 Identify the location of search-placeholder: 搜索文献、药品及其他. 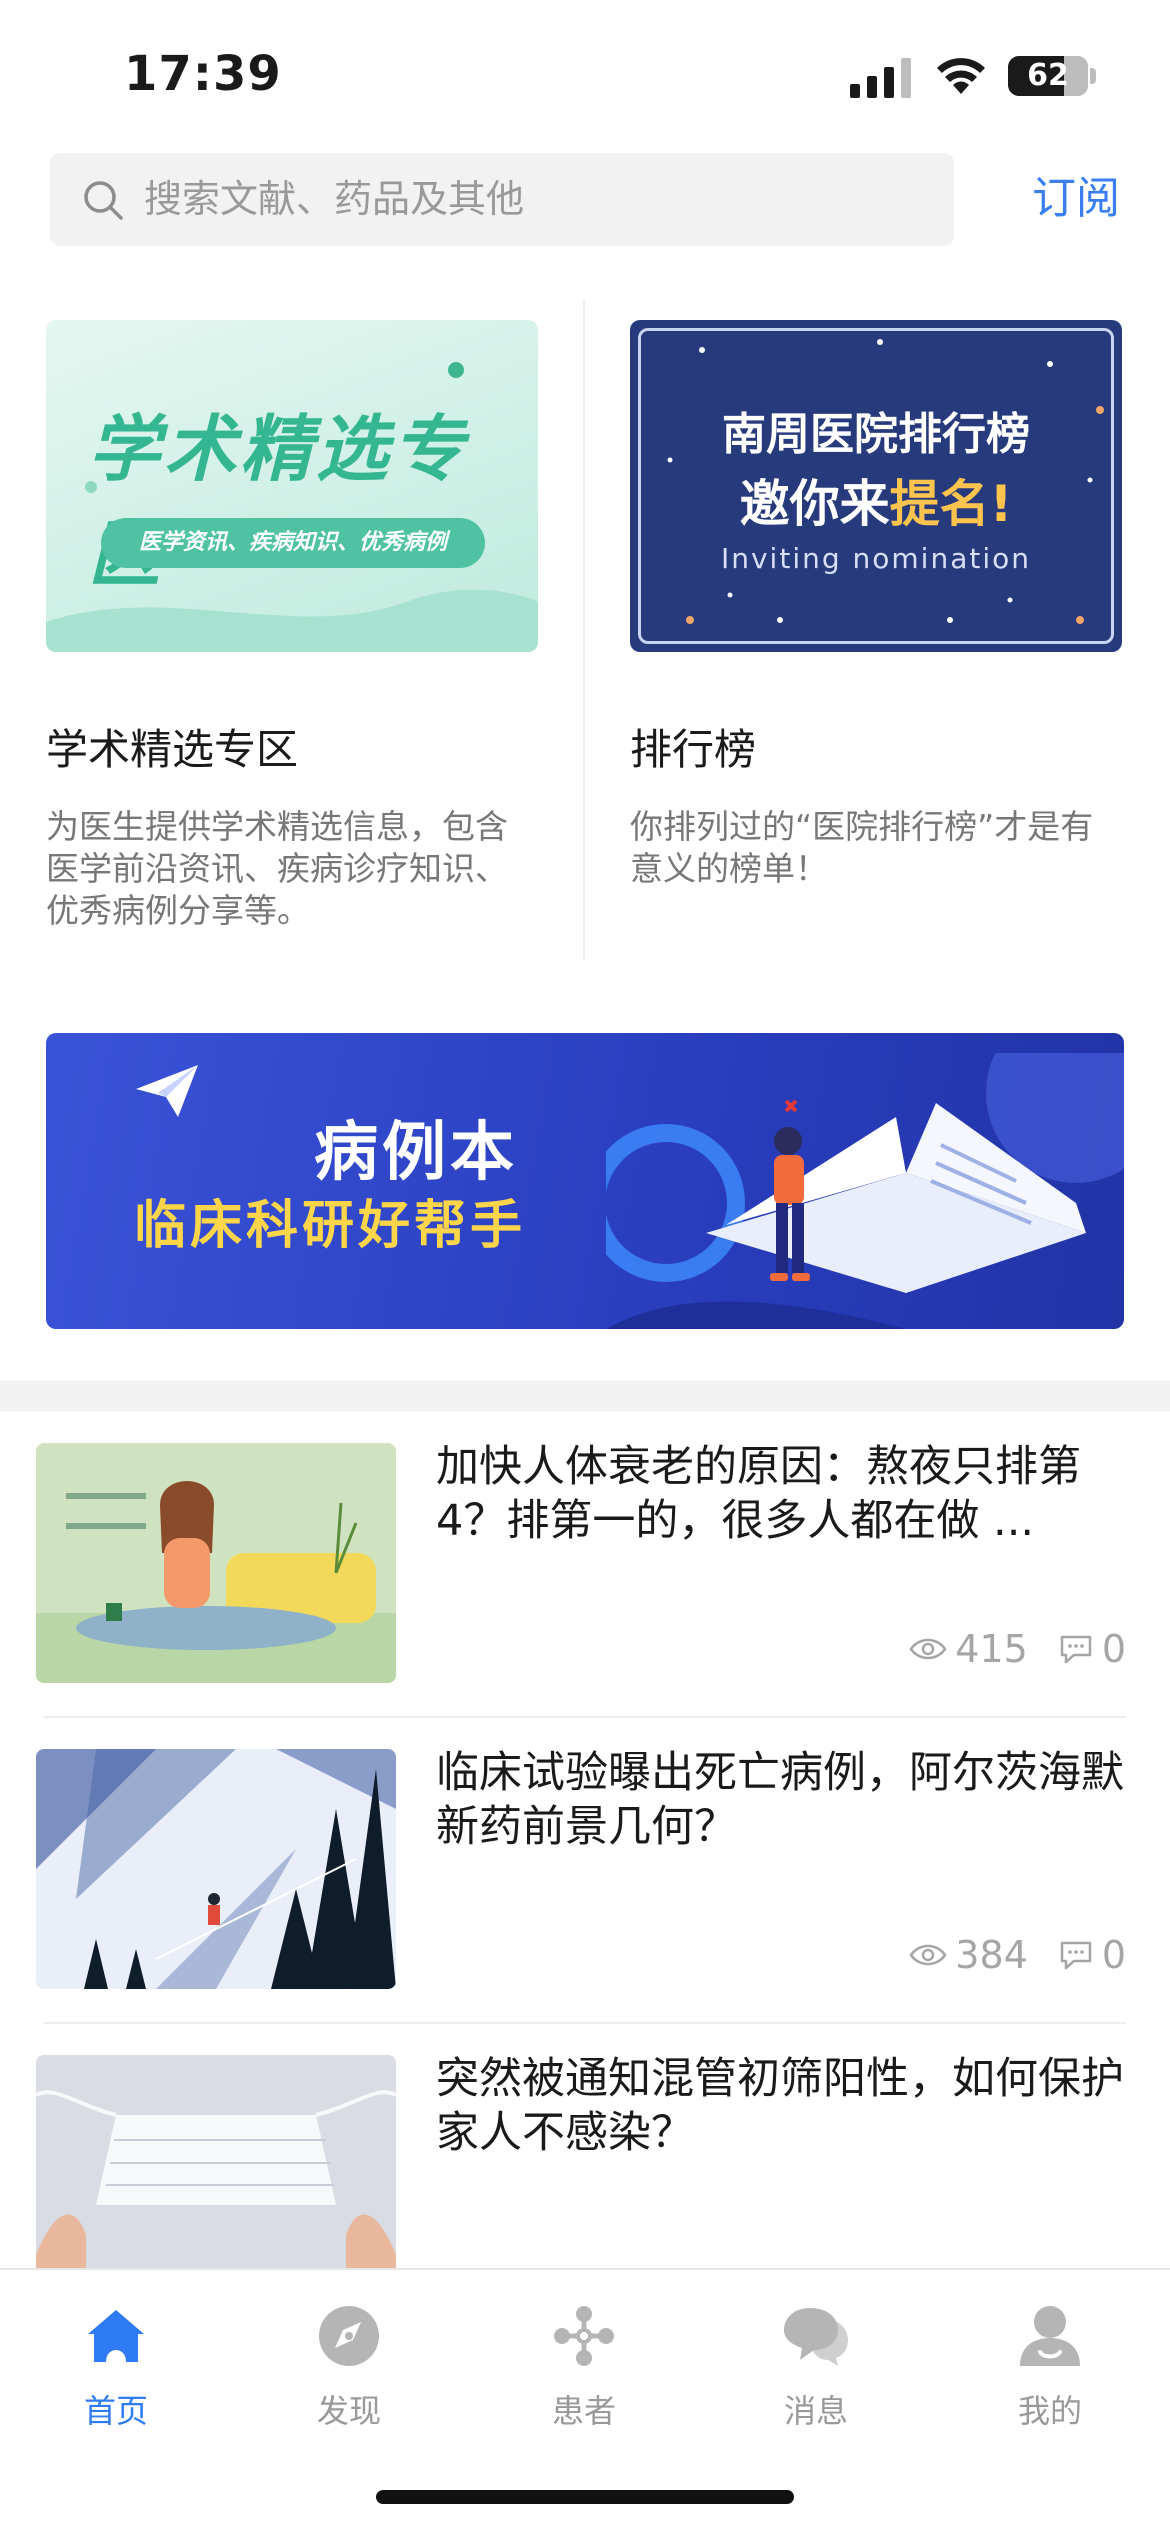
(334, 199).